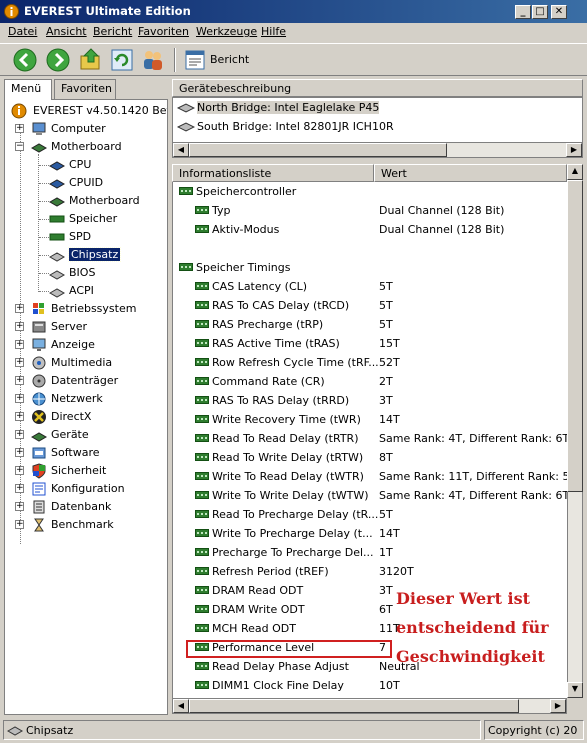  Describe the element at coordinates (295, 126) in the screenshot. I see `device-label: South Bridge: Intel 82801JR ICH10R` at that location.